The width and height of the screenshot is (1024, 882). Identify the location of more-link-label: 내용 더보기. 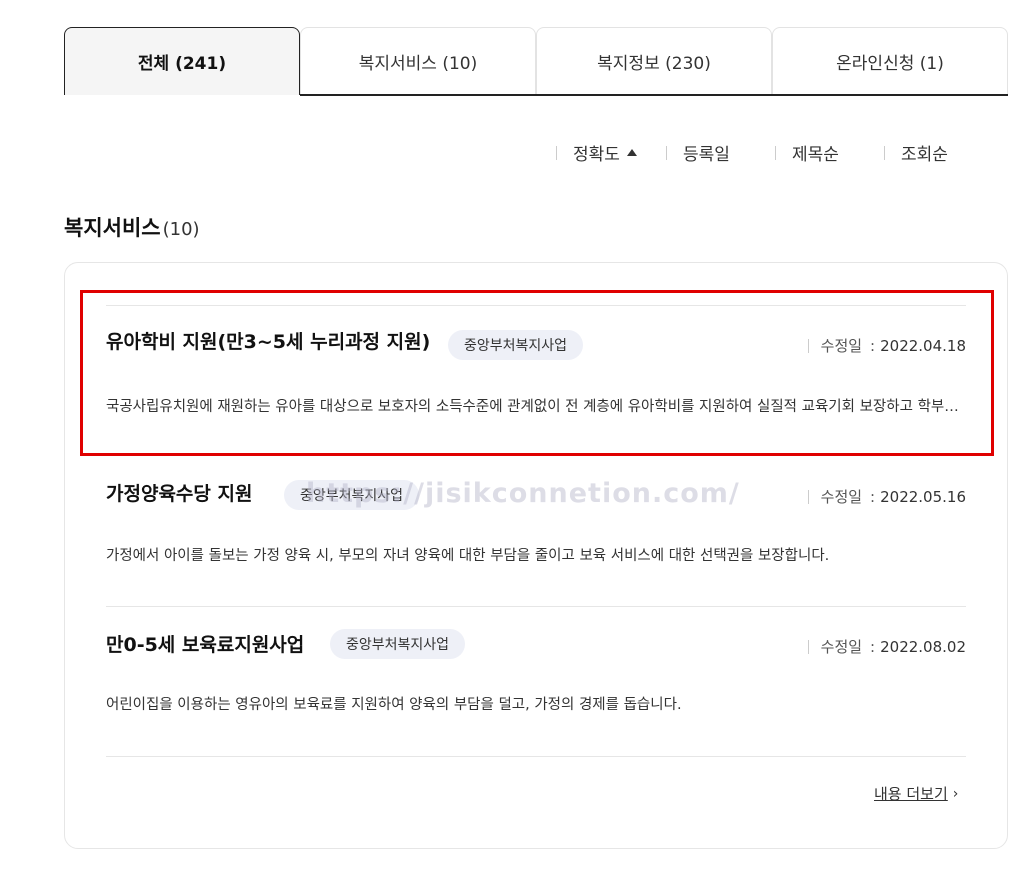
(911, 794).